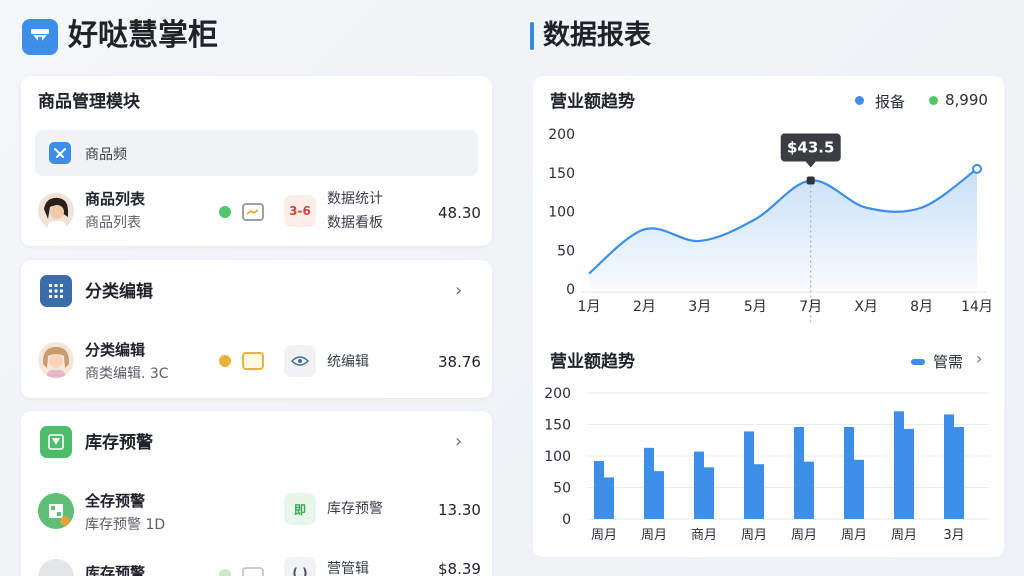 The height and width of the screenshot is (576, 1024). Describe the element at coordinates (56, 291) in the screenshot. I see `grid-icon` at that location.